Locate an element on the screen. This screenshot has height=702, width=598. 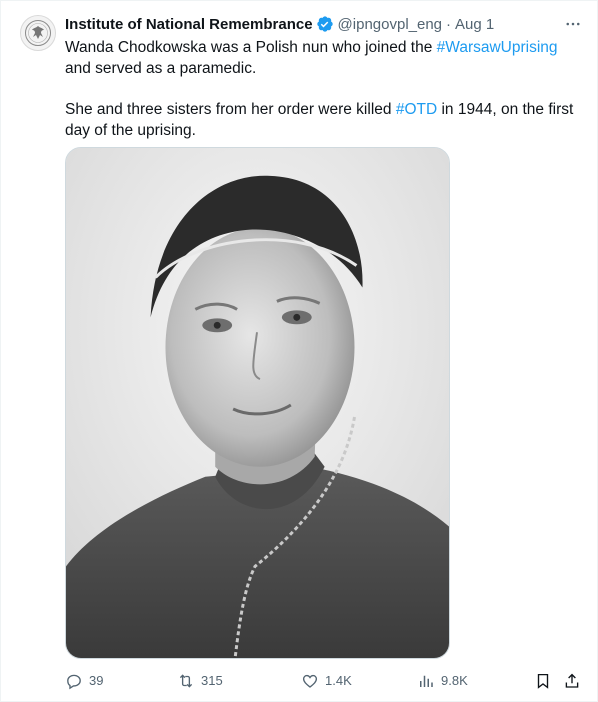
tweet-actions: 39 315 1.4K 9.8K is located at coordinates (325, 681).